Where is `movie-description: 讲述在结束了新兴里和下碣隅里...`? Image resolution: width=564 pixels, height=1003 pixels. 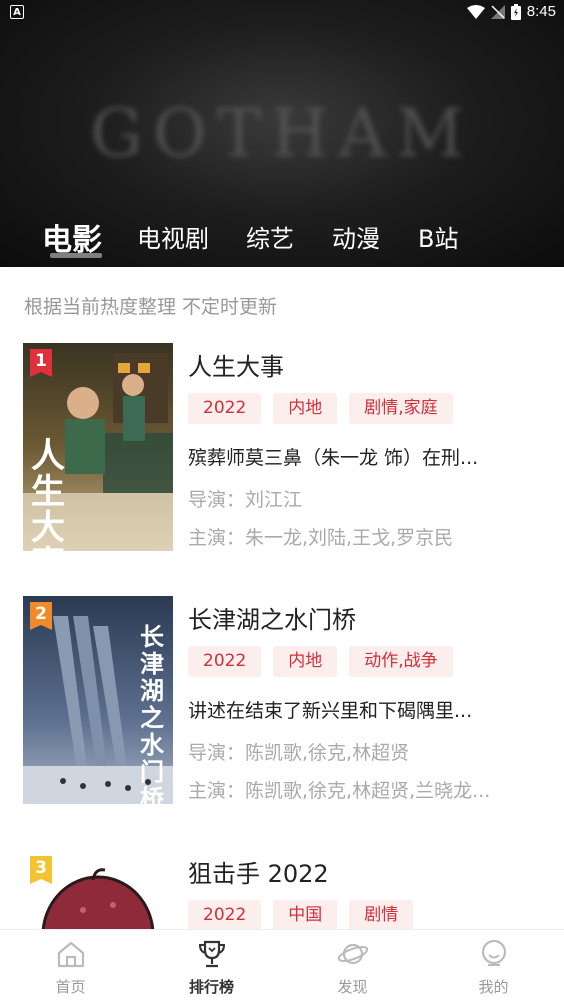
movie-description: 讲述在结束了新兴里和下碣隅里... is located at coordinates (330, 711).